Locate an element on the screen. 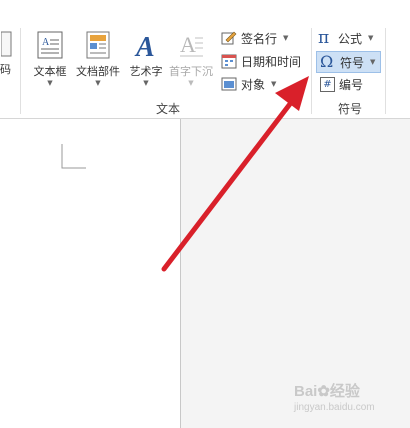 Image resolution: width=410 pixels, height=428 pixels. paw-icon: ✿ is located at coordinates (323, 391).